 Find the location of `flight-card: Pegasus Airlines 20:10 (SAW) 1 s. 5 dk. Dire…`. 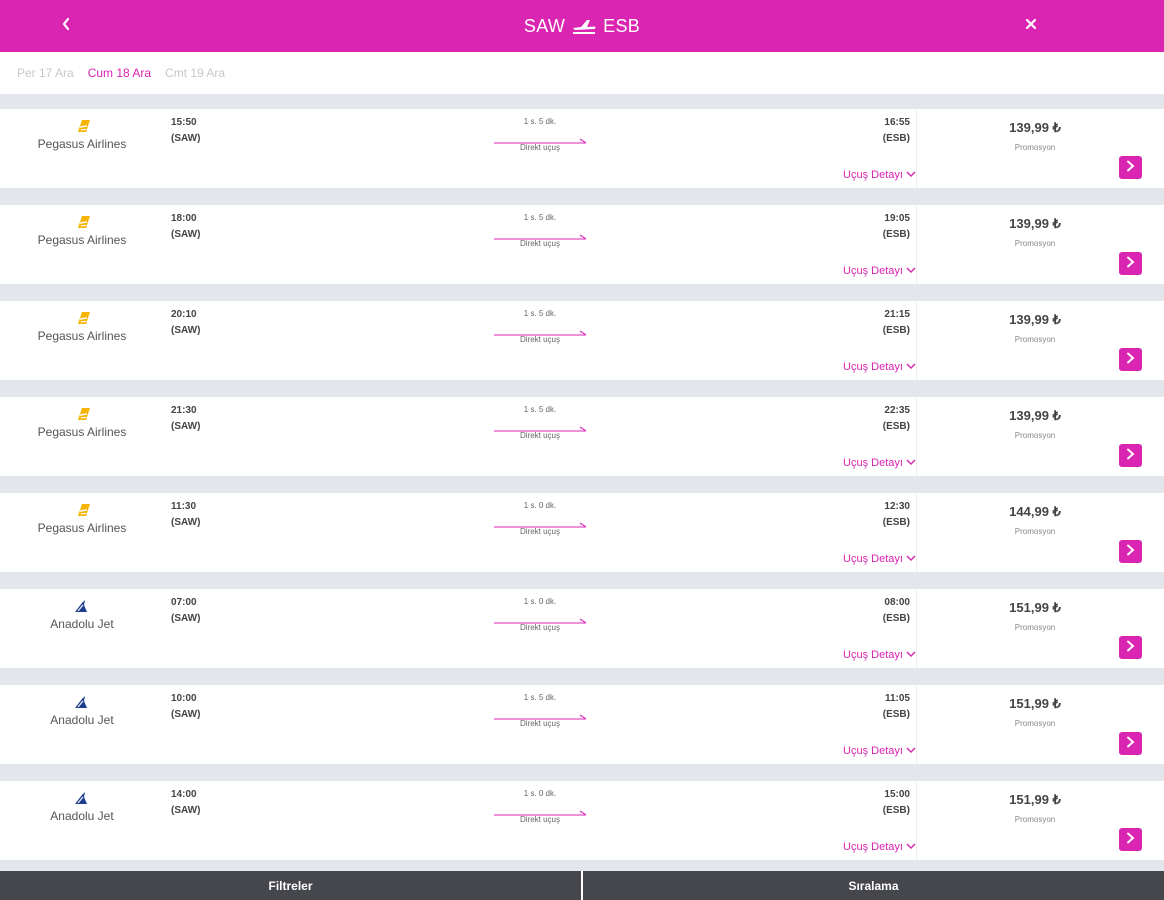

flight-card: Pegasus Airlines 20:10 (SAW) 1 s. 5 dk. Dire… is located at coordinates (582, 340).